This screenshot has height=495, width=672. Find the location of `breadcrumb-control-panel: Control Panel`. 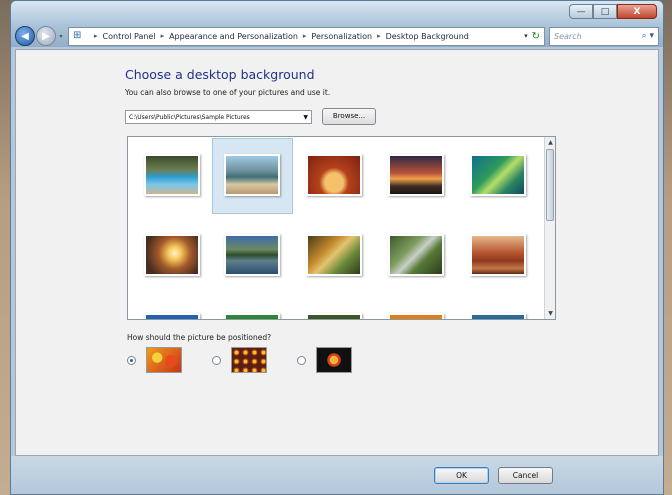

breadcrumb-control-panel: Control Panel is located at coordinates (129, 36).